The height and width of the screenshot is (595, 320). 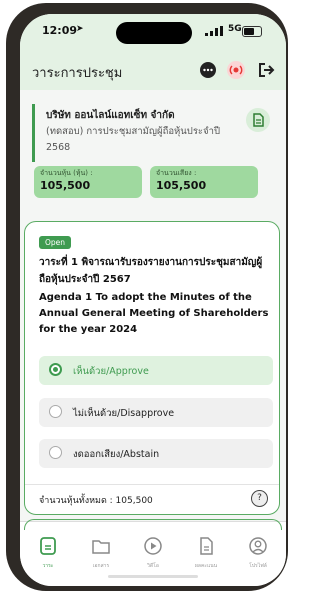 What do you see at coordinates (55, 242) in the screenshot?
I see `status-badge: Open` at bounding box center [55, 242].